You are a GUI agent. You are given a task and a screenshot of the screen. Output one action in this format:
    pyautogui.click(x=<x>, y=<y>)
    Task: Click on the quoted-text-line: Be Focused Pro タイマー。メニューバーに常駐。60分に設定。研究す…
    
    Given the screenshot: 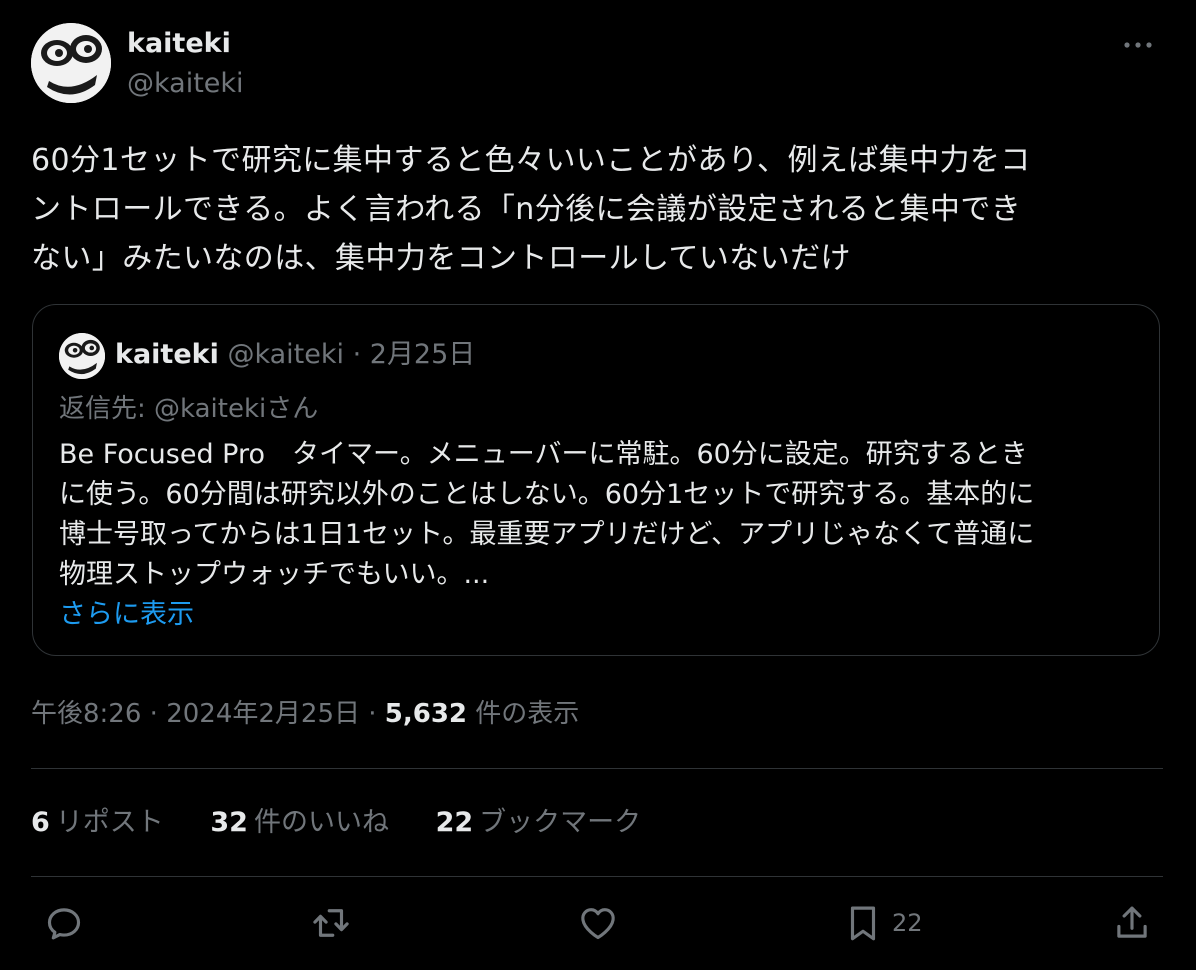 What is the action you would take?
    pyautogui.click(x=543, y=454)
    